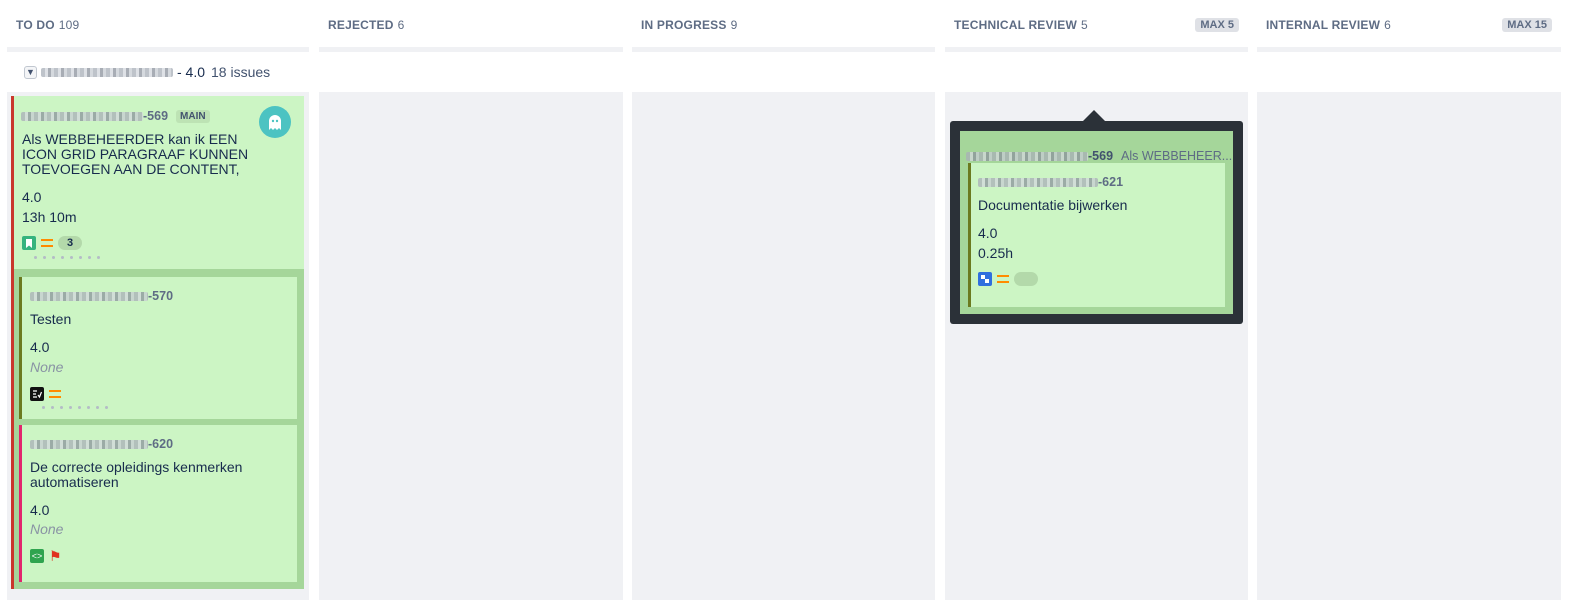  Describe the element at coordinates (1053, 205) in the screenshot. I see `issue-summary: Documentatie bijwerken` at that location.